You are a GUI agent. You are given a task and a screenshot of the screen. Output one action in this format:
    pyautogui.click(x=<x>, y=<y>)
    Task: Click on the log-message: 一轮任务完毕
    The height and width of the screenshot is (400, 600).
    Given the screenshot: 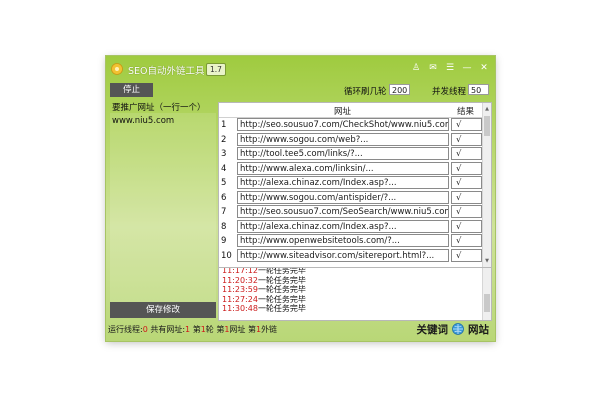 What is the action you would take?
    pyautogui.click(x=281, y=308)
    